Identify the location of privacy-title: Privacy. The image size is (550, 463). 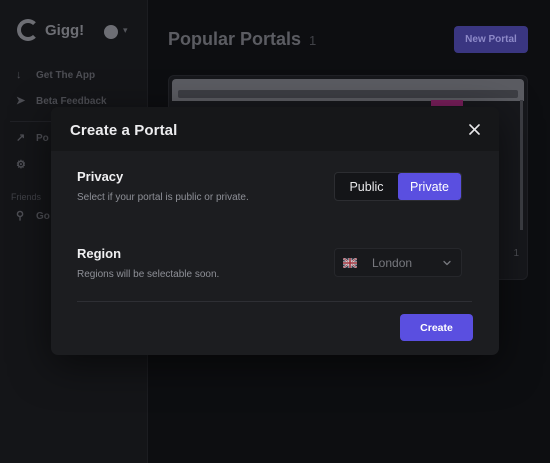
(100, 176).